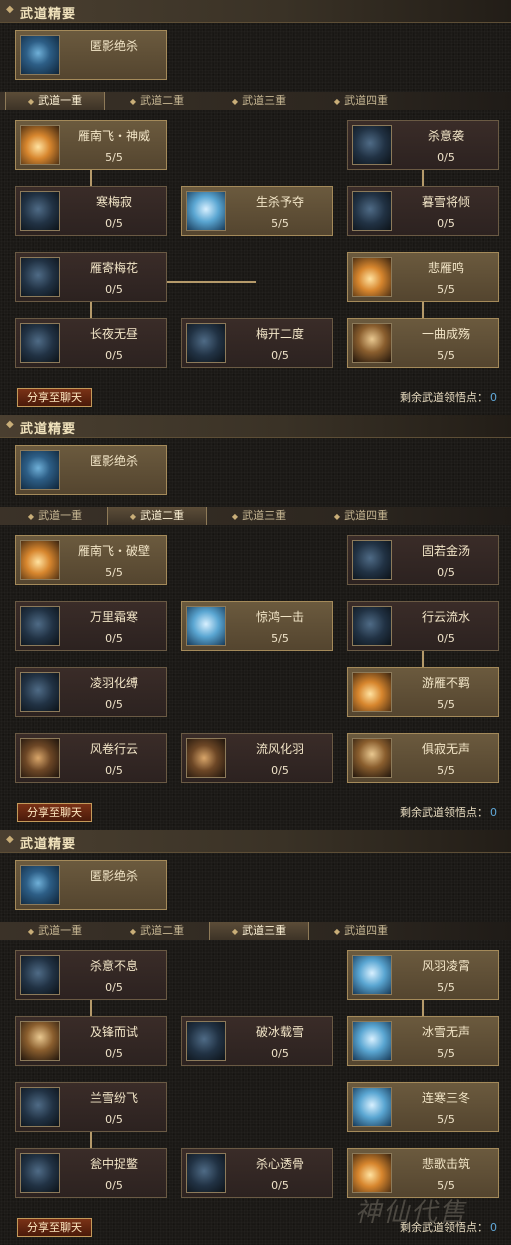 This screenshot has height=1245, width=511. I want to click on skill-name: 凌羽化缚, so click(113, 683).